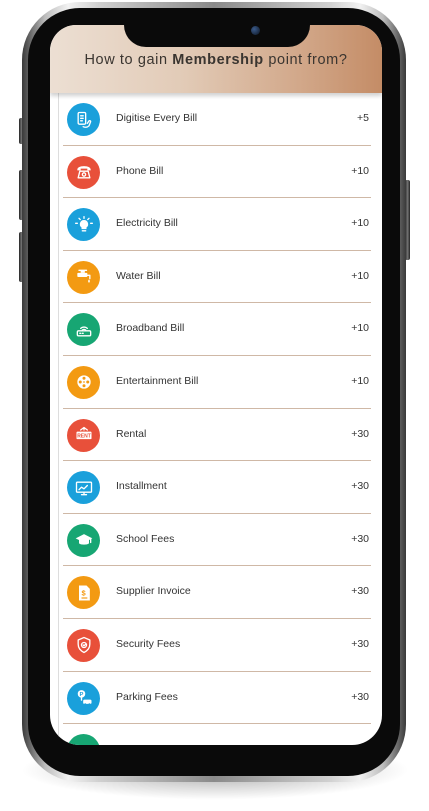  I want to click on list-item: Water Bill +10, so click(217, 277).